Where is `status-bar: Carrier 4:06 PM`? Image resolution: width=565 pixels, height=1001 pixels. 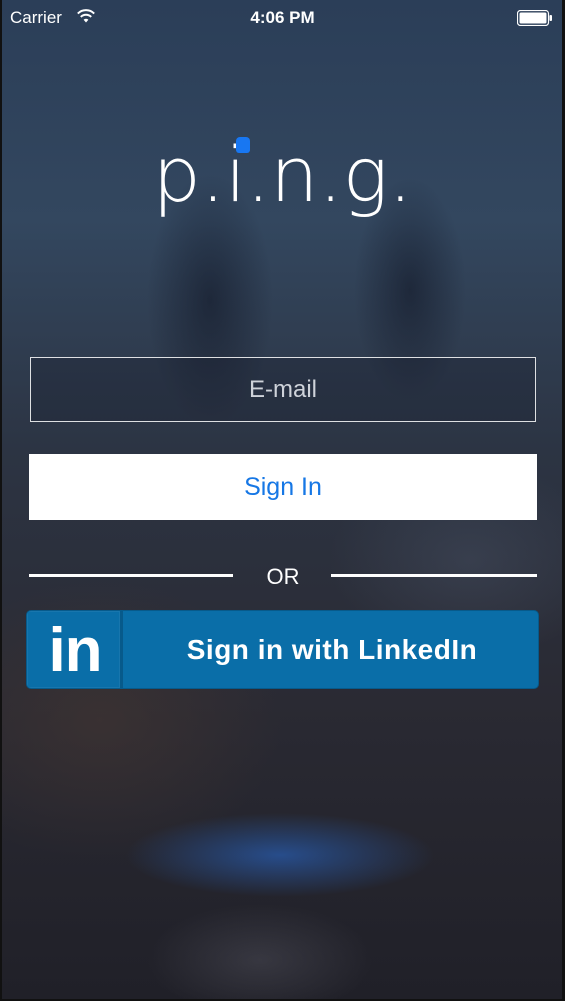
status-bar: Carrier 4:06 PM is located at coordinates (282, 18).